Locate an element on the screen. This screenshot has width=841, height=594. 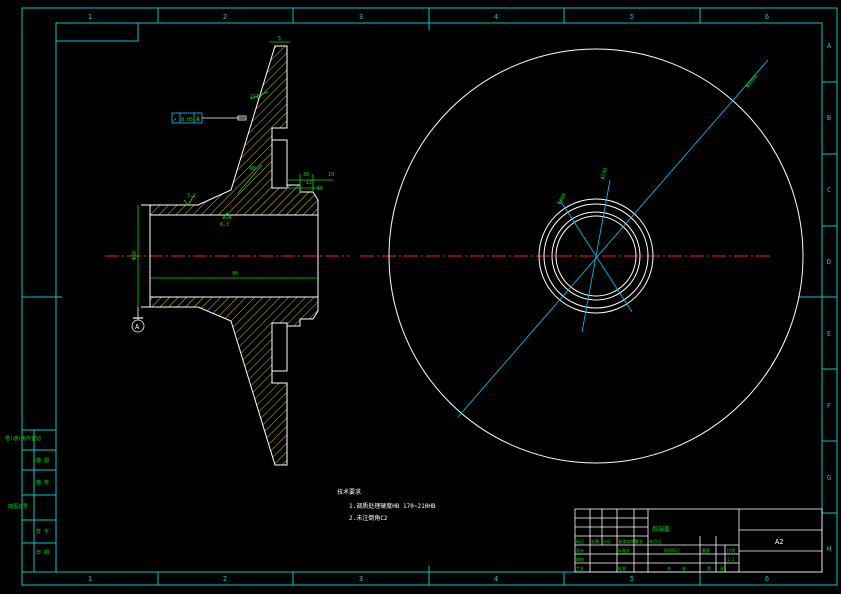
roughness-left: 3.2 is located at coordinates (191, 196).